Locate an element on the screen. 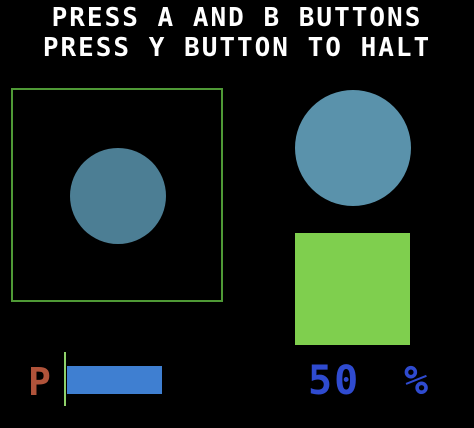 This screenshot has height=428, width=474. circle-right is located at coordinates (353, 148).